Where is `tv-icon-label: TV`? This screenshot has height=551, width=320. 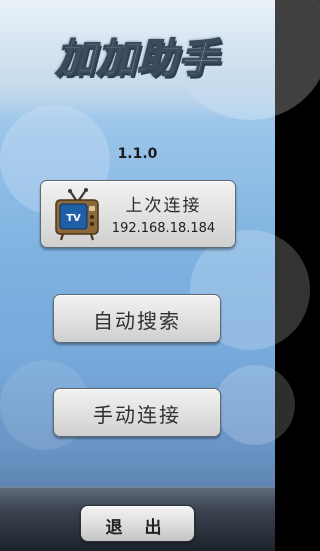 tv-icon-label: TV is located at coordinates (73, 218).